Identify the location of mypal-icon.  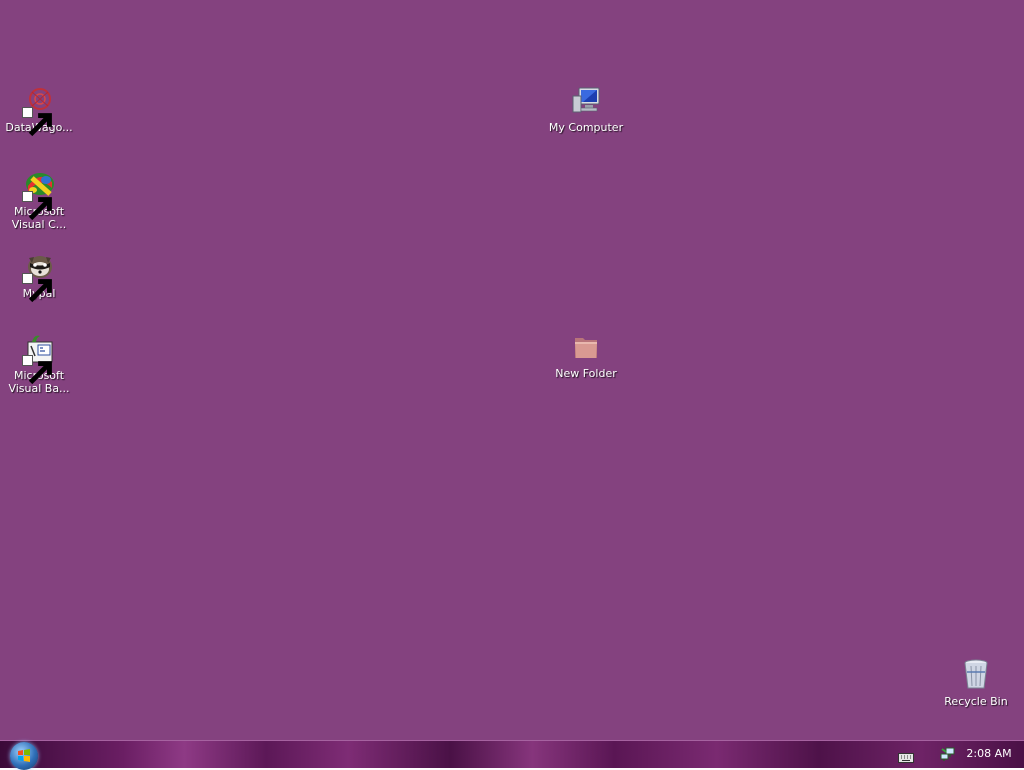
(39, 276).